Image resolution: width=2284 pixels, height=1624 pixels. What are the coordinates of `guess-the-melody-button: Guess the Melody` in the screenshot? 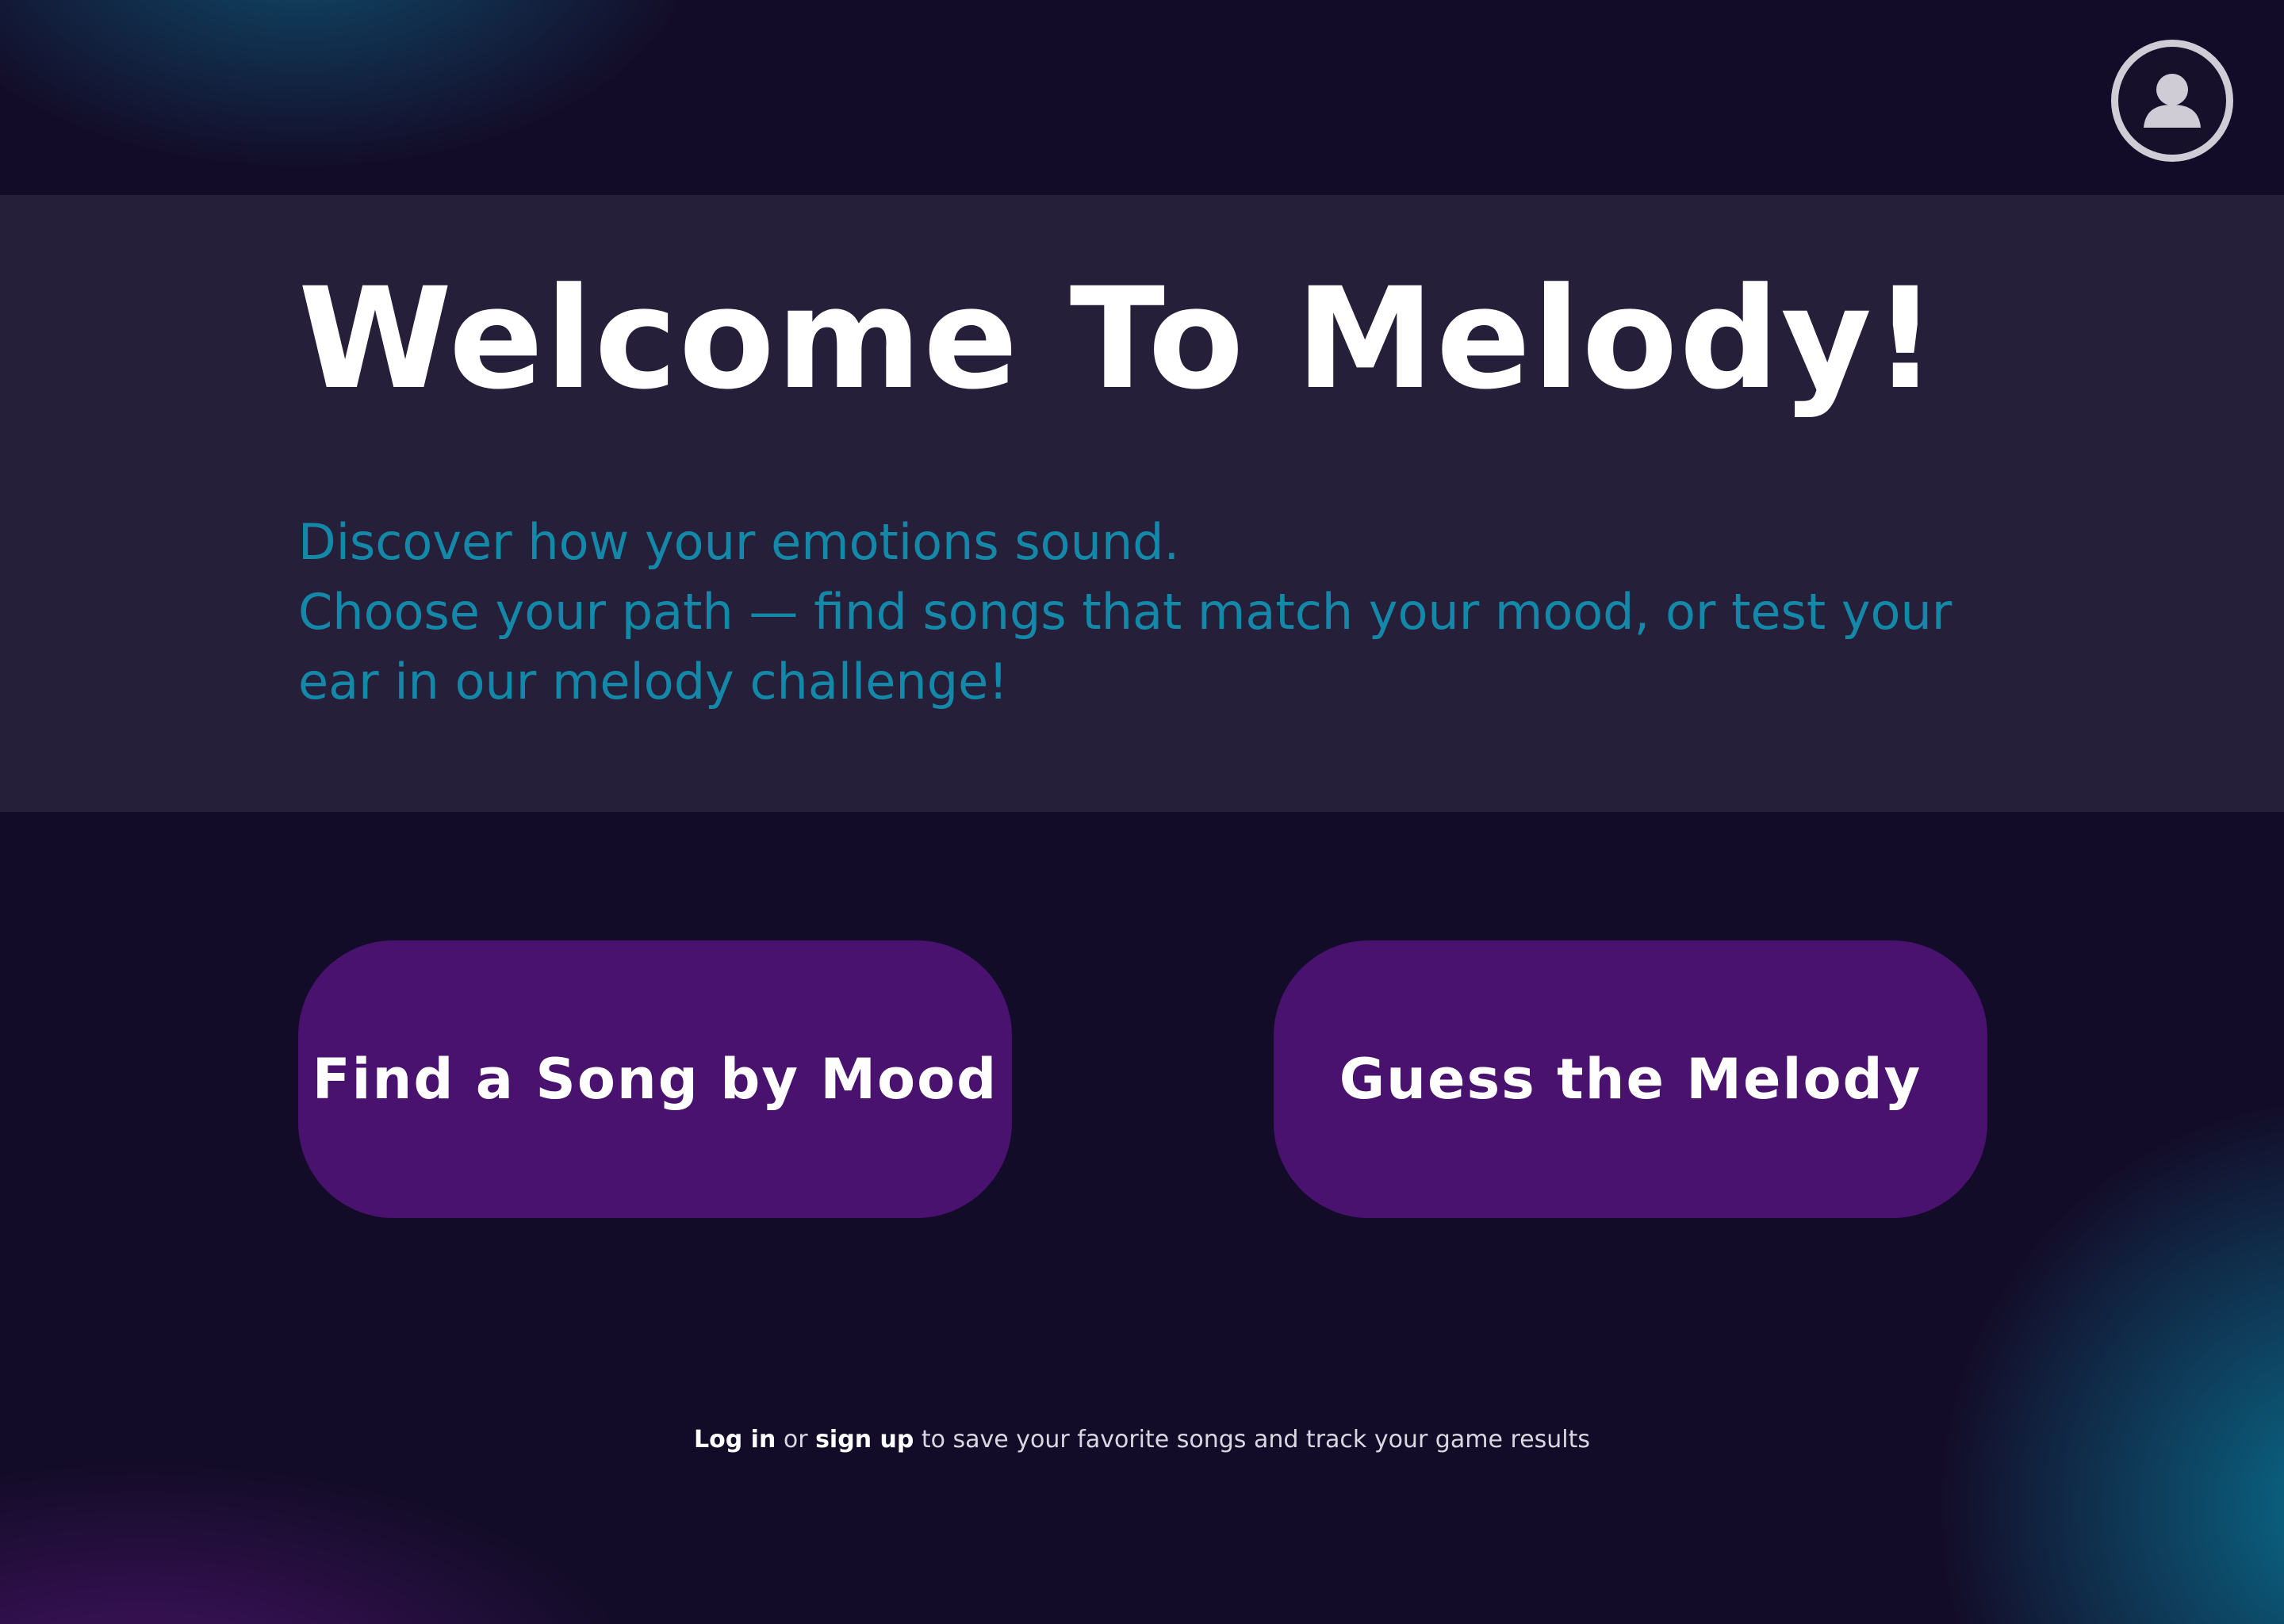 It's located at (1630, 1079).